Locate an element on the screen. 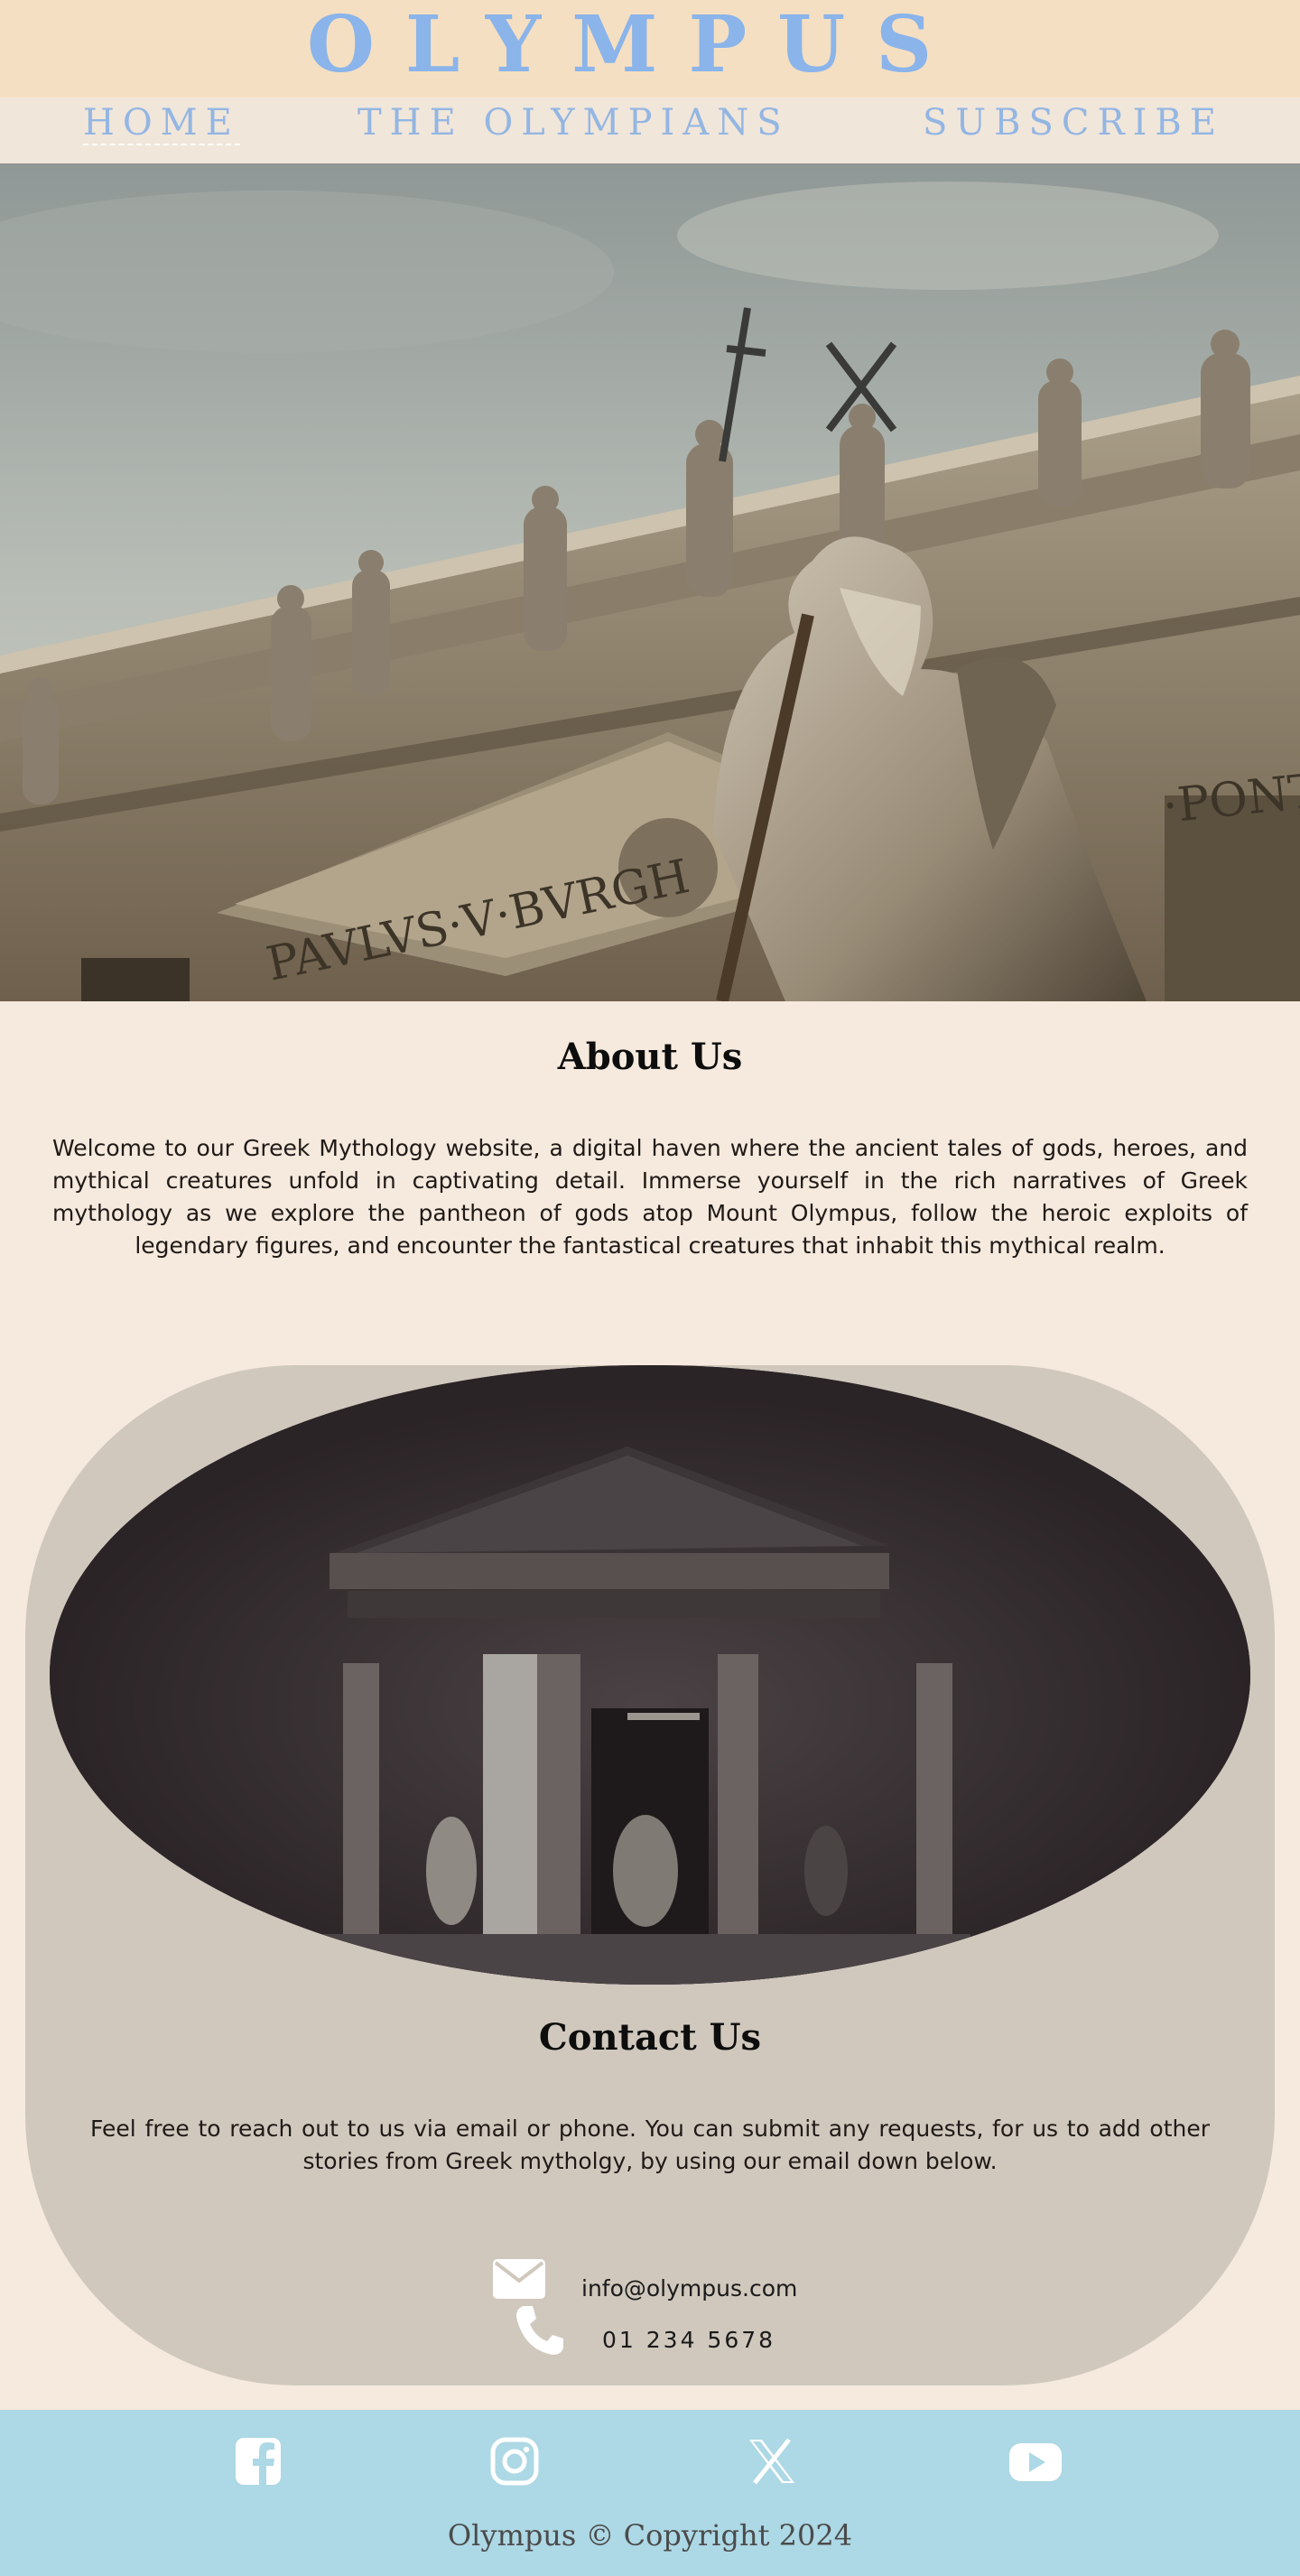  facebook-icon is located at coordinates (257, 2461).